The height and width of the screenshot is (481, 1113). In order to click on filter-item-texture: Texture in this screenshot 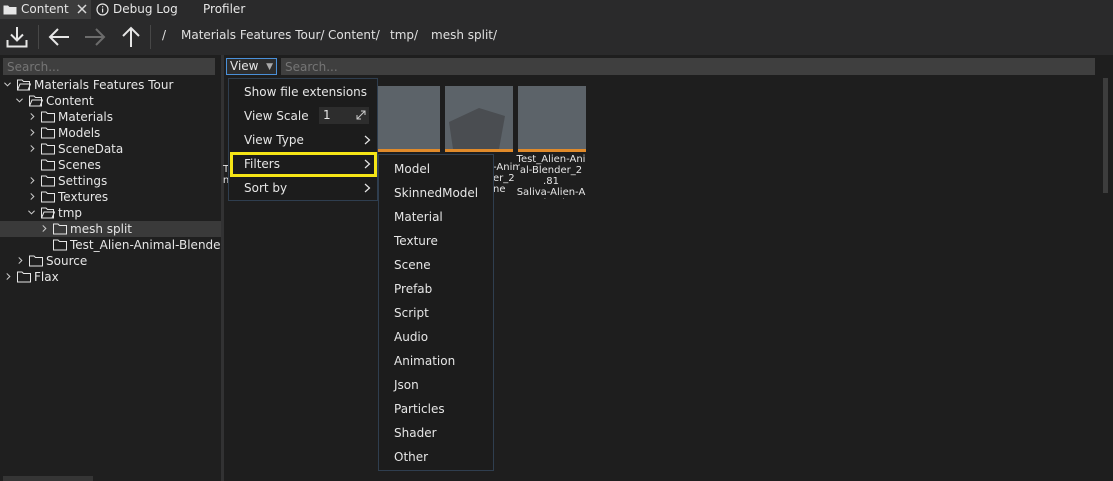, I will do `click(436, 241)`.